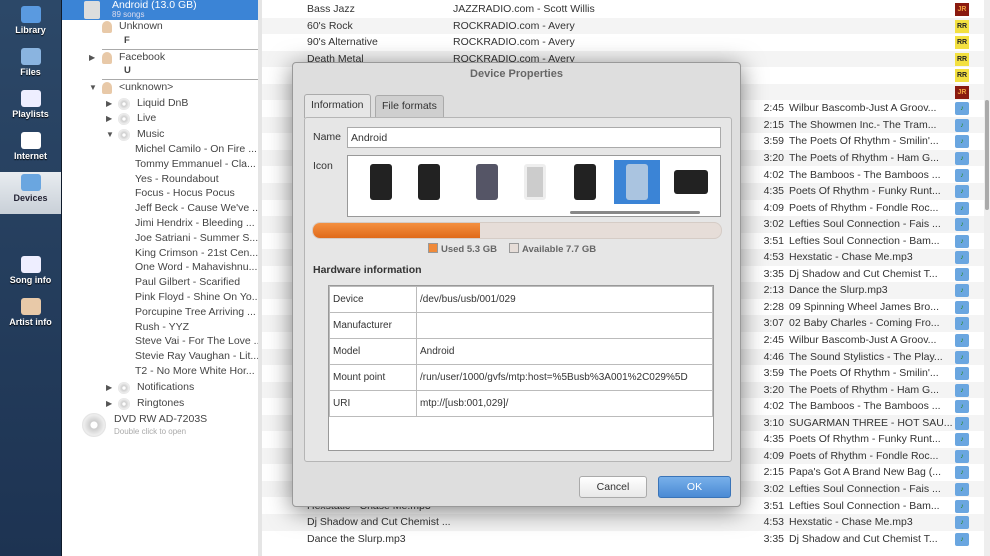 The height and width of the screenshot is (556, 990). What do you see at coordinates (694, 487) in the screenshot?
I see `ok-button: OK` at bounding box center [694, 487].